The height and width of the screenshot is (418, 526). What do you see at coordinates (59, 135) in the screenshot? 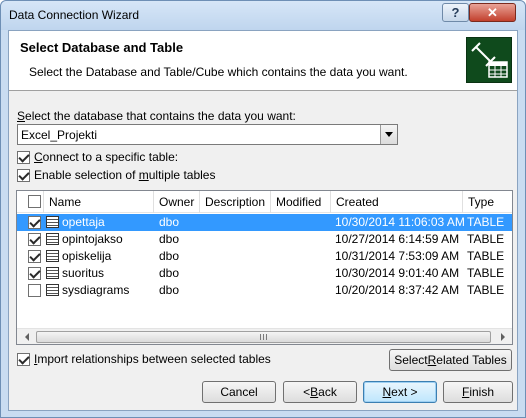
I see `database-select-value: Excel_Projekti` at bounding box center [59, 135].